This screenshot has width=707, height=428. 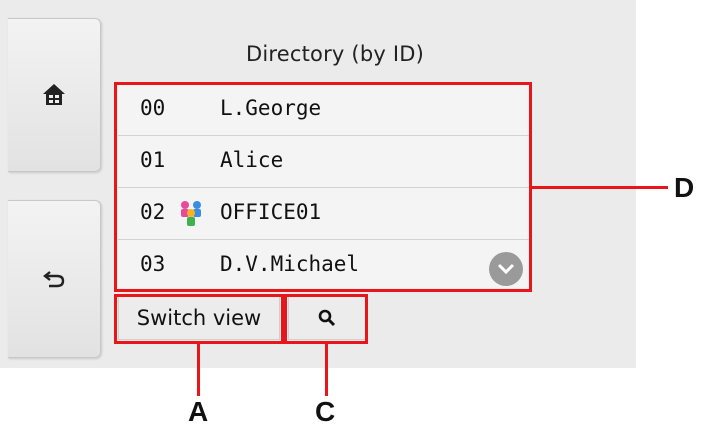 I want to click on callout-label-c: C, so click(x=325, y=411).